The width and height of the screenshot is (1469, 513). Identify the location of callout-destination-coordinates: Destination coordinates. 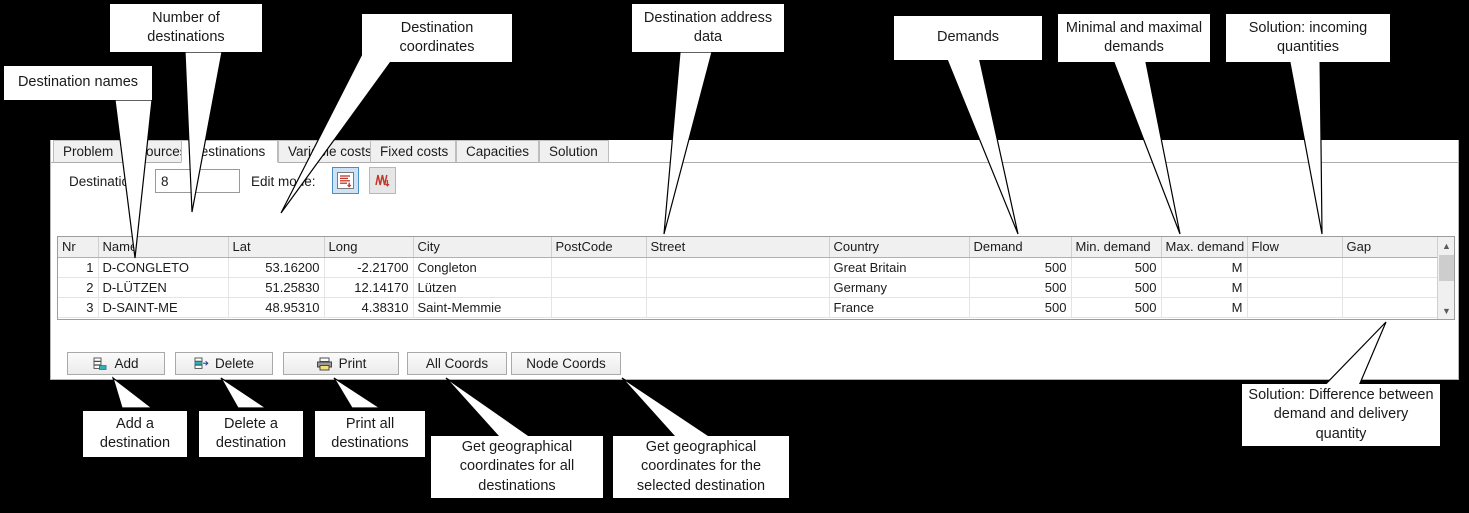
(437, 38).